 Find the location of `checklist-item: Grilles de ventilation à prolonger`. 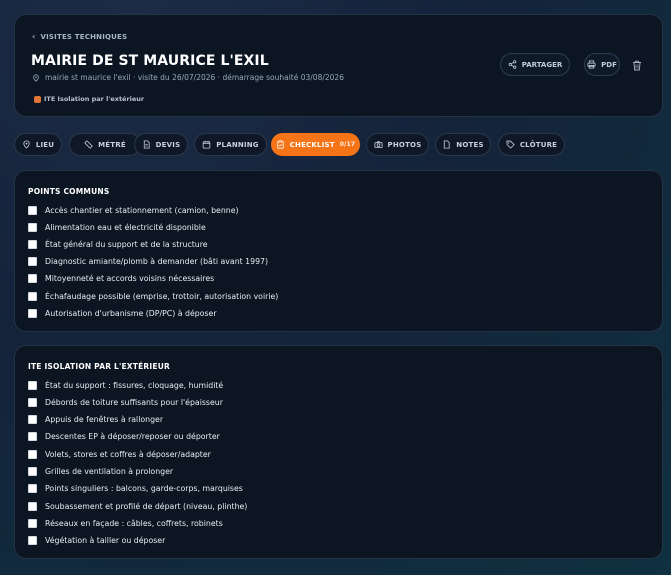

checklist-item: Grilles de ventilation à prolonger is located at coordinates (100, 471).